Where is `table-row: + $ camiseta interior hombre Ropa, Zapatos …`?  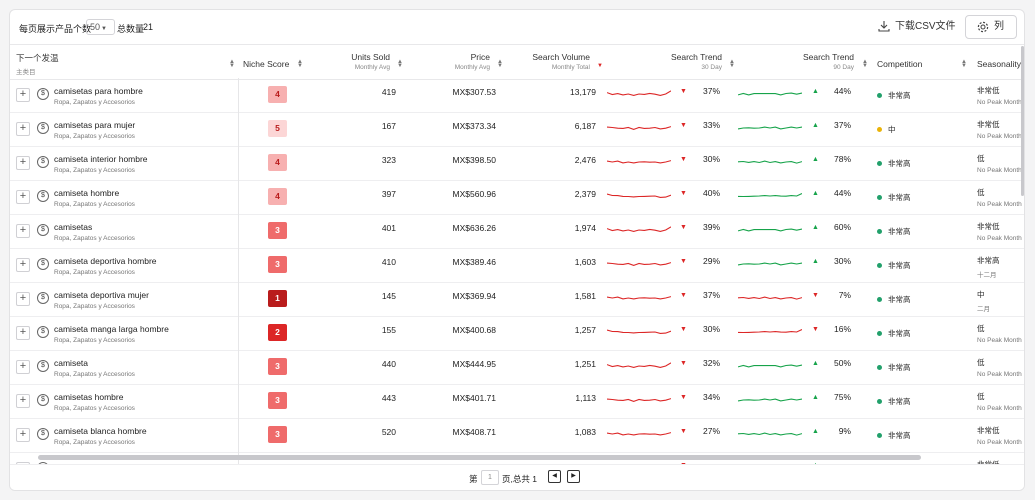 table-row: + $ camiseta interior hombre Ropa, Zapatos … is located at coordinates (517, 163).